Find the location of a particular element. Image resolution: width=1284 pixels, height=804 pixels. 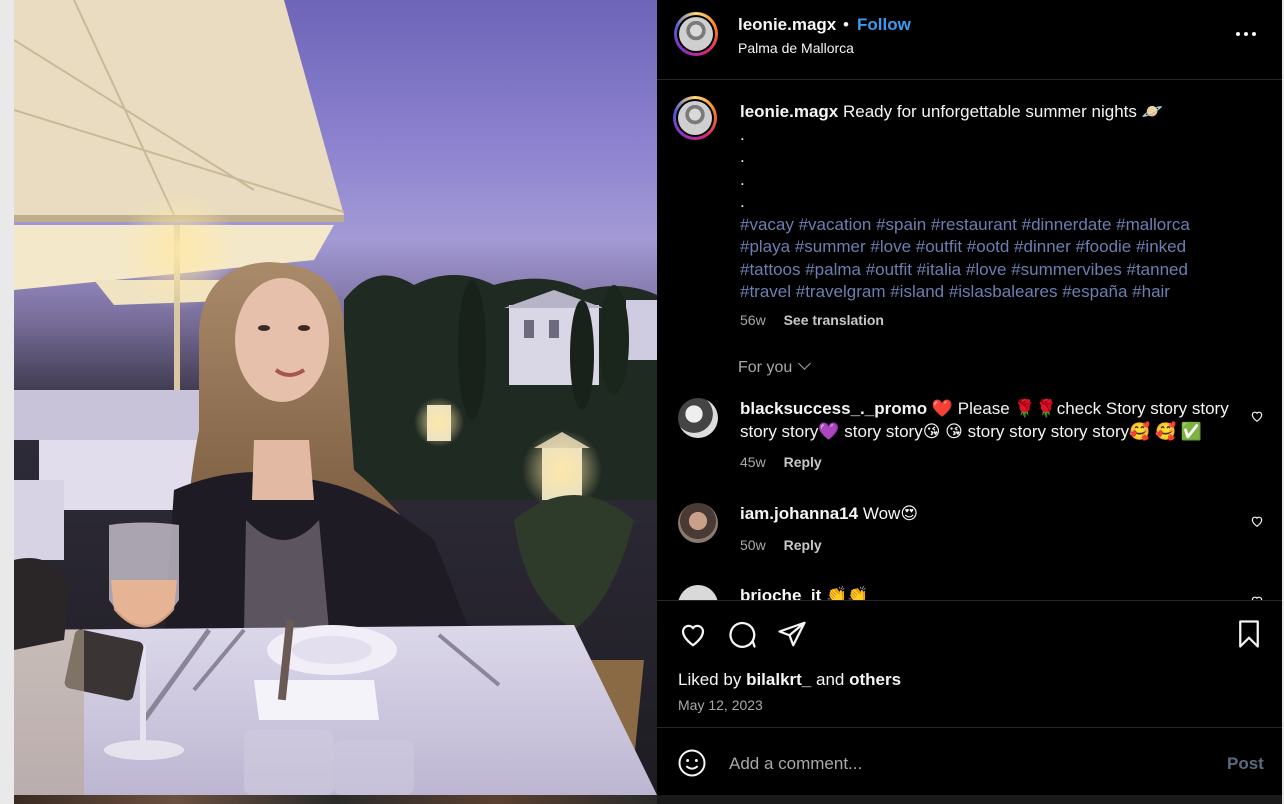

page-background-left is located at coordinates (7, 402).